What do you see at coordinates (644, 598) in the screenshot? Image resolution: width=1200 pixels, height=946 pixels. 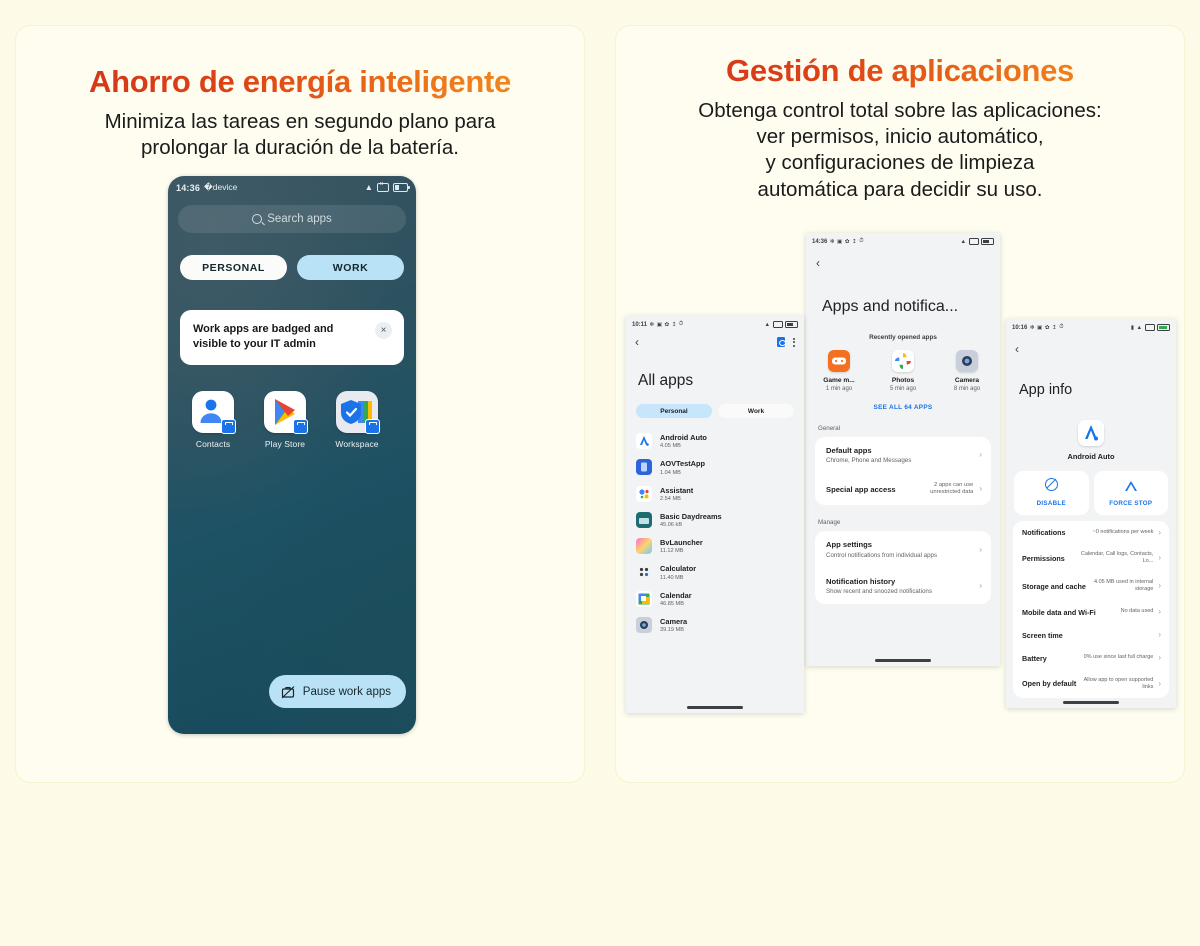 I see `calendar-icon` at bounding box center [644, 598].